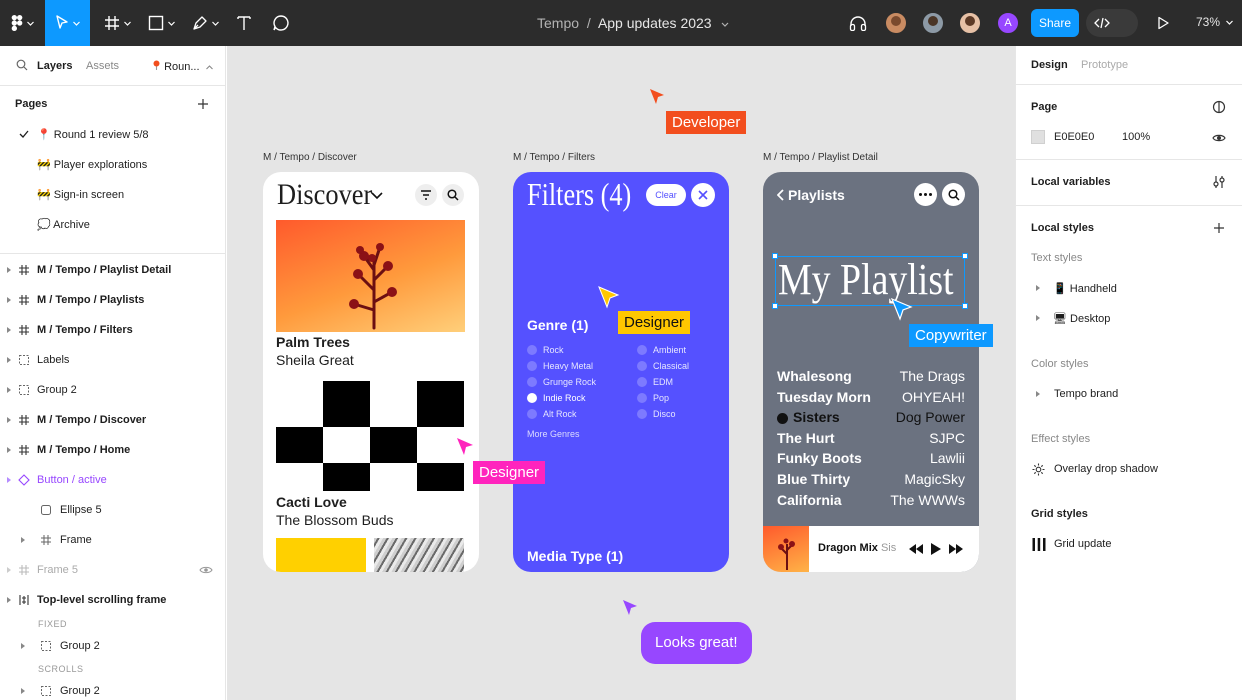 Image resolution: width=1242 pixels, height=700 pixels. What do you see at coordinates (113, 270) in the screenshot?
I see `layer-row: M / Tempo / Playlist Detail` at bounding box center [113, 270].